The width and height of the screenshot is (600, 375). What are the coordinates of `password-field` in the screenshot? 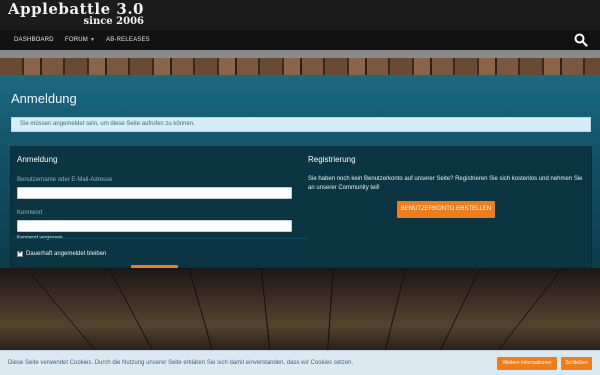 It's located at (154, 226).